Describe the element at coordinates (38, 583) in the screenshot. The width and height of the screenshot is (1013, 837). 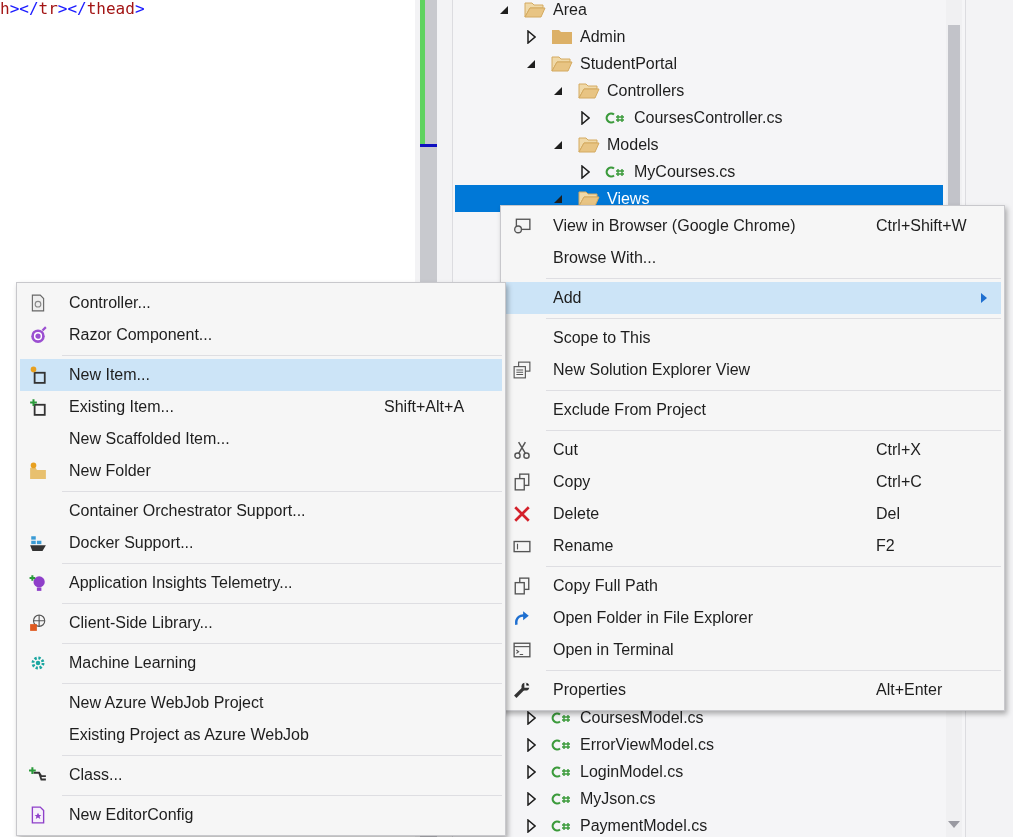
I see `lightbulb-icon` at that location.